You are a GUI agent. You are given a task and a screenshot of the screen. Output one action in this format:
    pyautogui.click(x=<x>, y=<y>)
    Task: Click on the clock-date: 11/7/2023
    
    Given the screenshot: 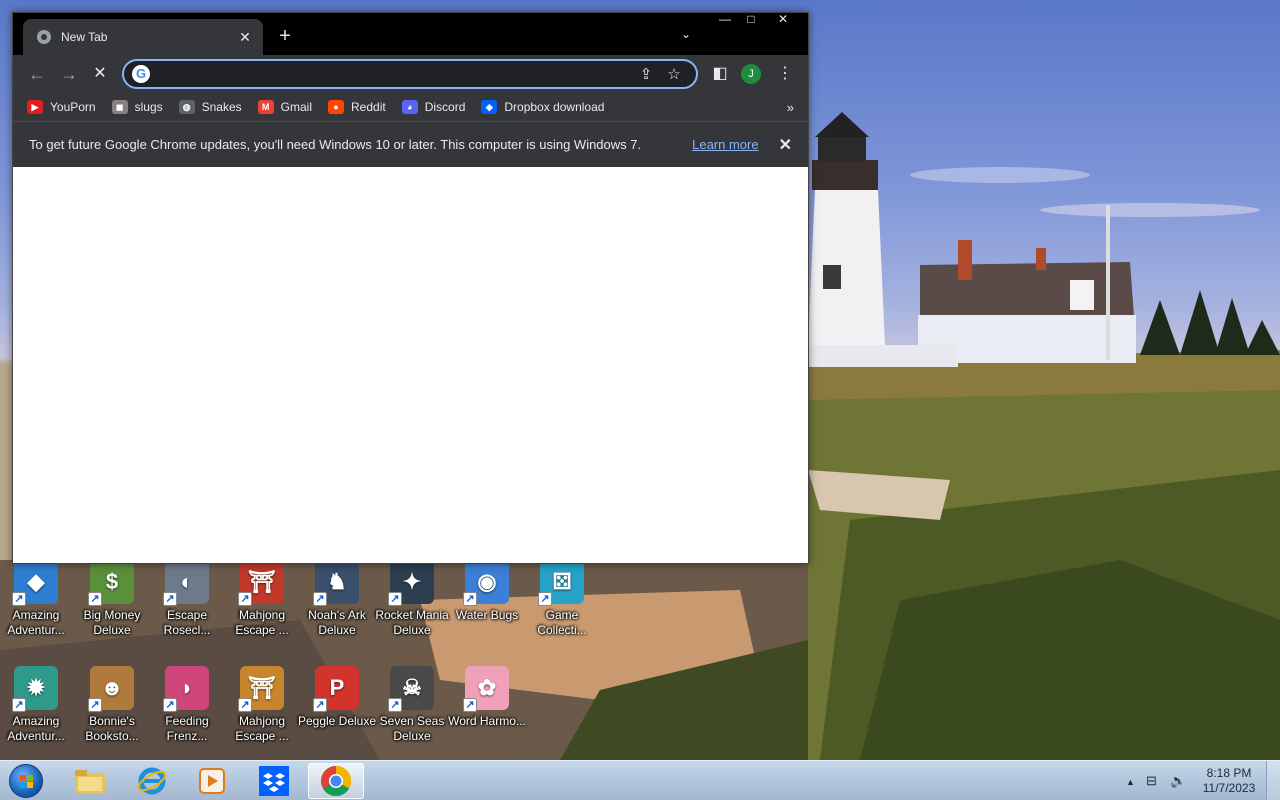 What is the action you would take?
    pyautogui.click(x=1229, y=788)
    